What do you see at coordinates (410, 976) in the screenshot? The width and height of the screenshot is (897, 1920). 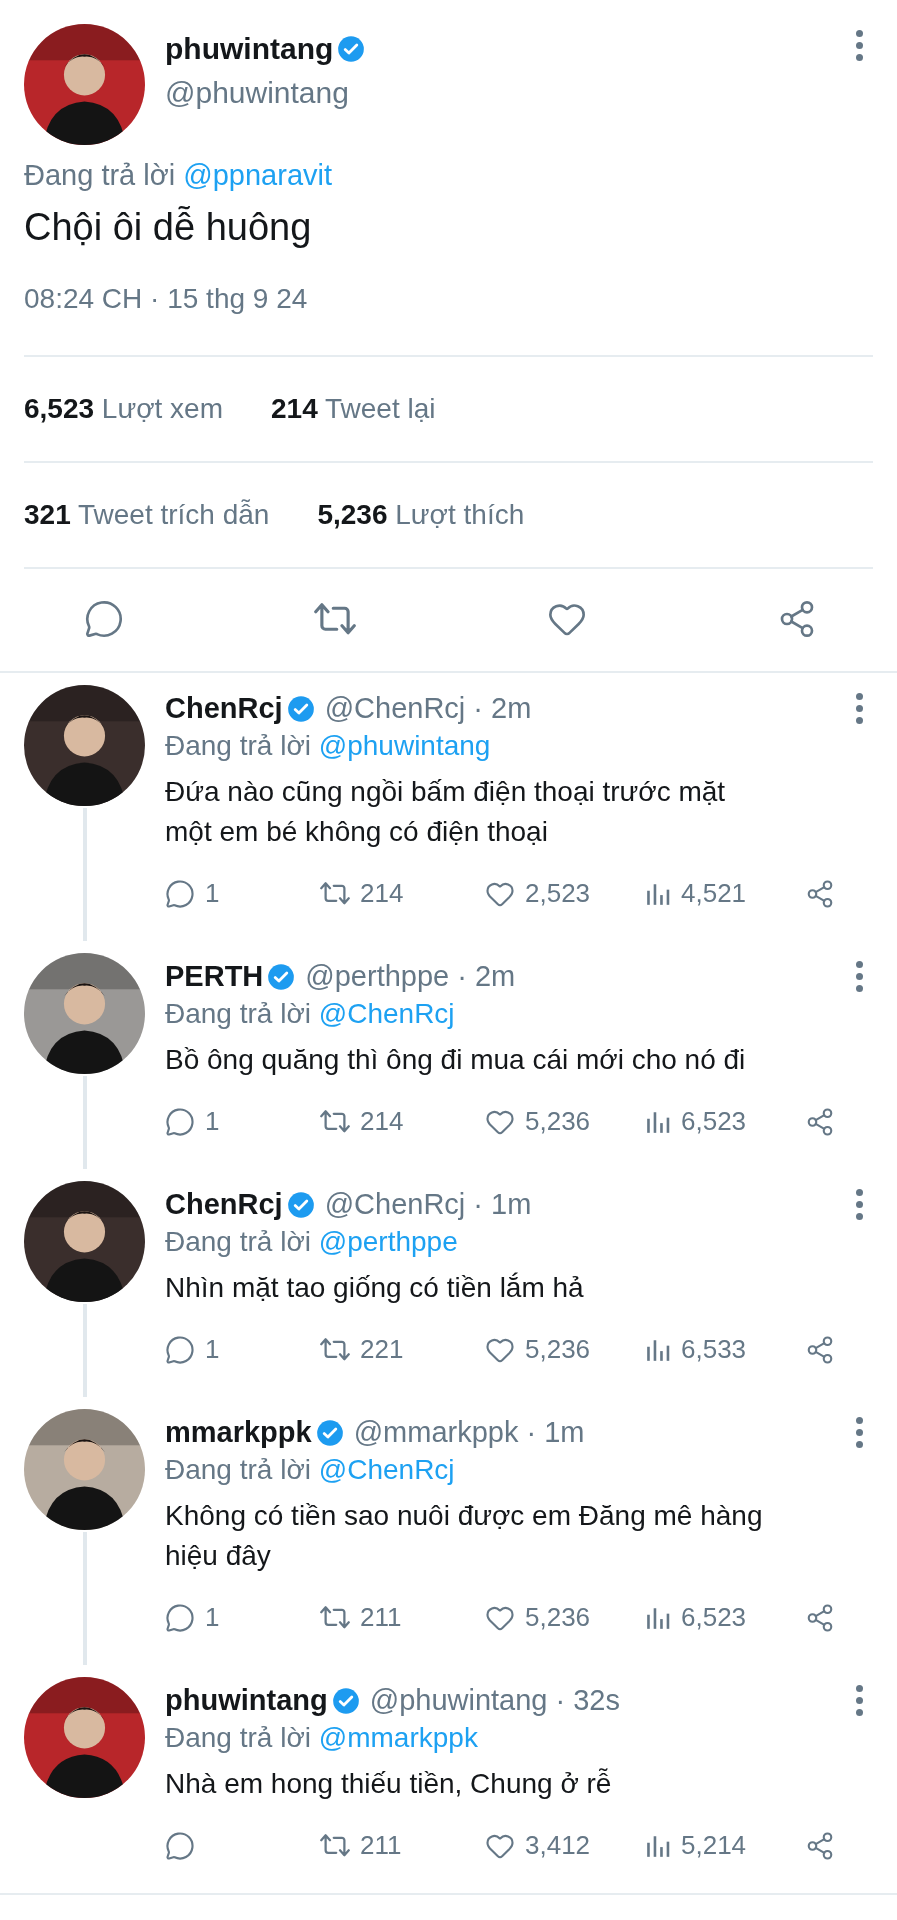 I see `handle-and-time: @perthppe · 2m` at bounding box center [410, 976].